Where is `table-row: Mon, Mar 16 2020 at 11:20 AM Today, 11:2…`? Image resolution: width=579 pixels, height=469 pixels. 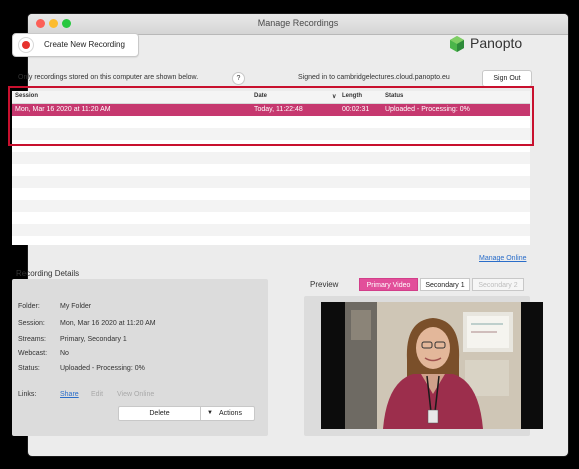
table-row: Mon, Mar 16 2020 at 11:20 AM Today, 11:2… is located at coordinates (271, 110).